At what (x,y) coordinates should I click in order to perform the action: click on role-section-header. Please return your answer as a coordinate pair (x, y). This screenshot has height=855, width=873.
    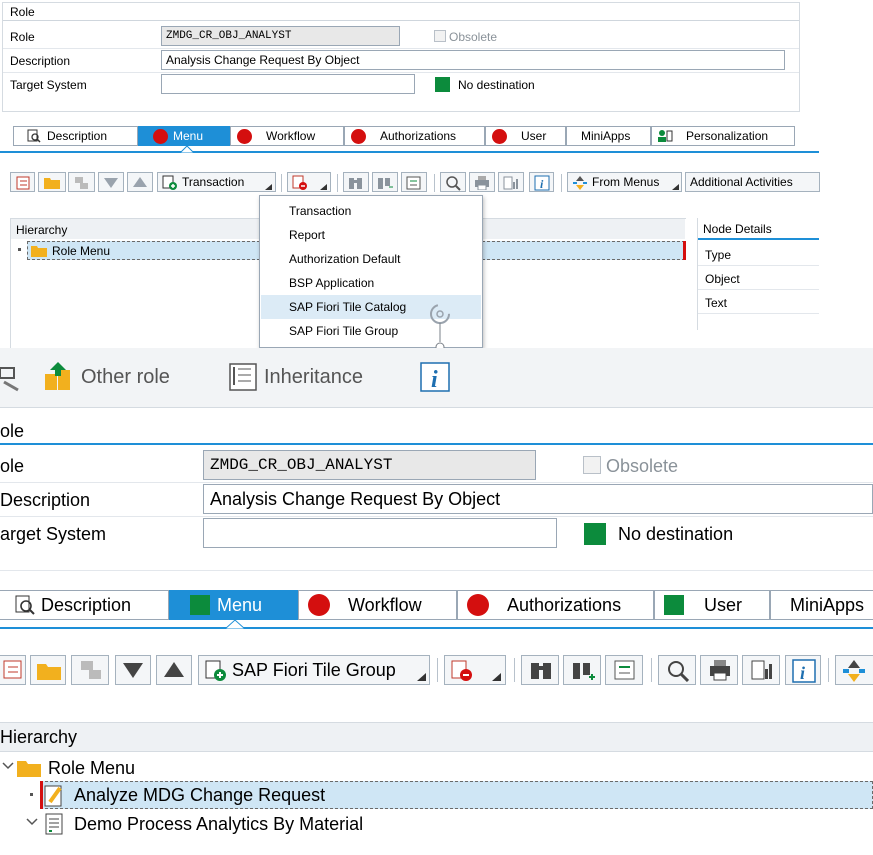
    Looking at the image, I should click on (436, 430).